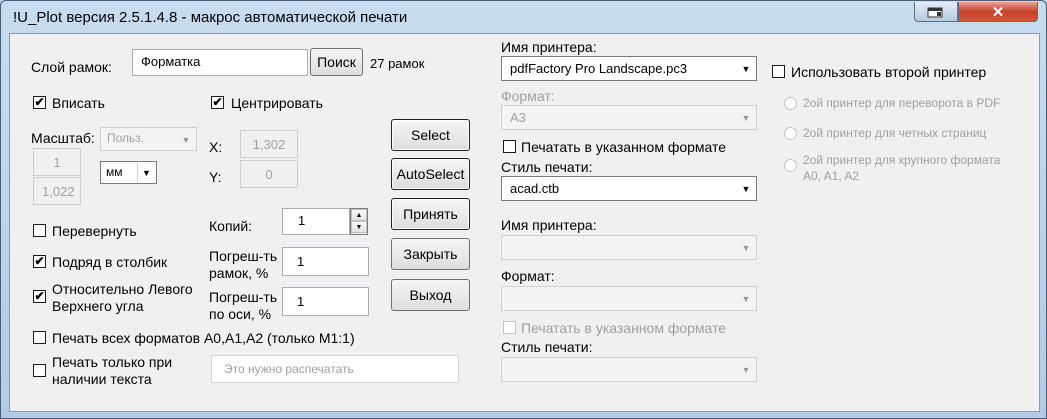 The width and height of the screenshot is (1047, 419). I want to click on scale-mode-value: Польз., so click(126, 138).